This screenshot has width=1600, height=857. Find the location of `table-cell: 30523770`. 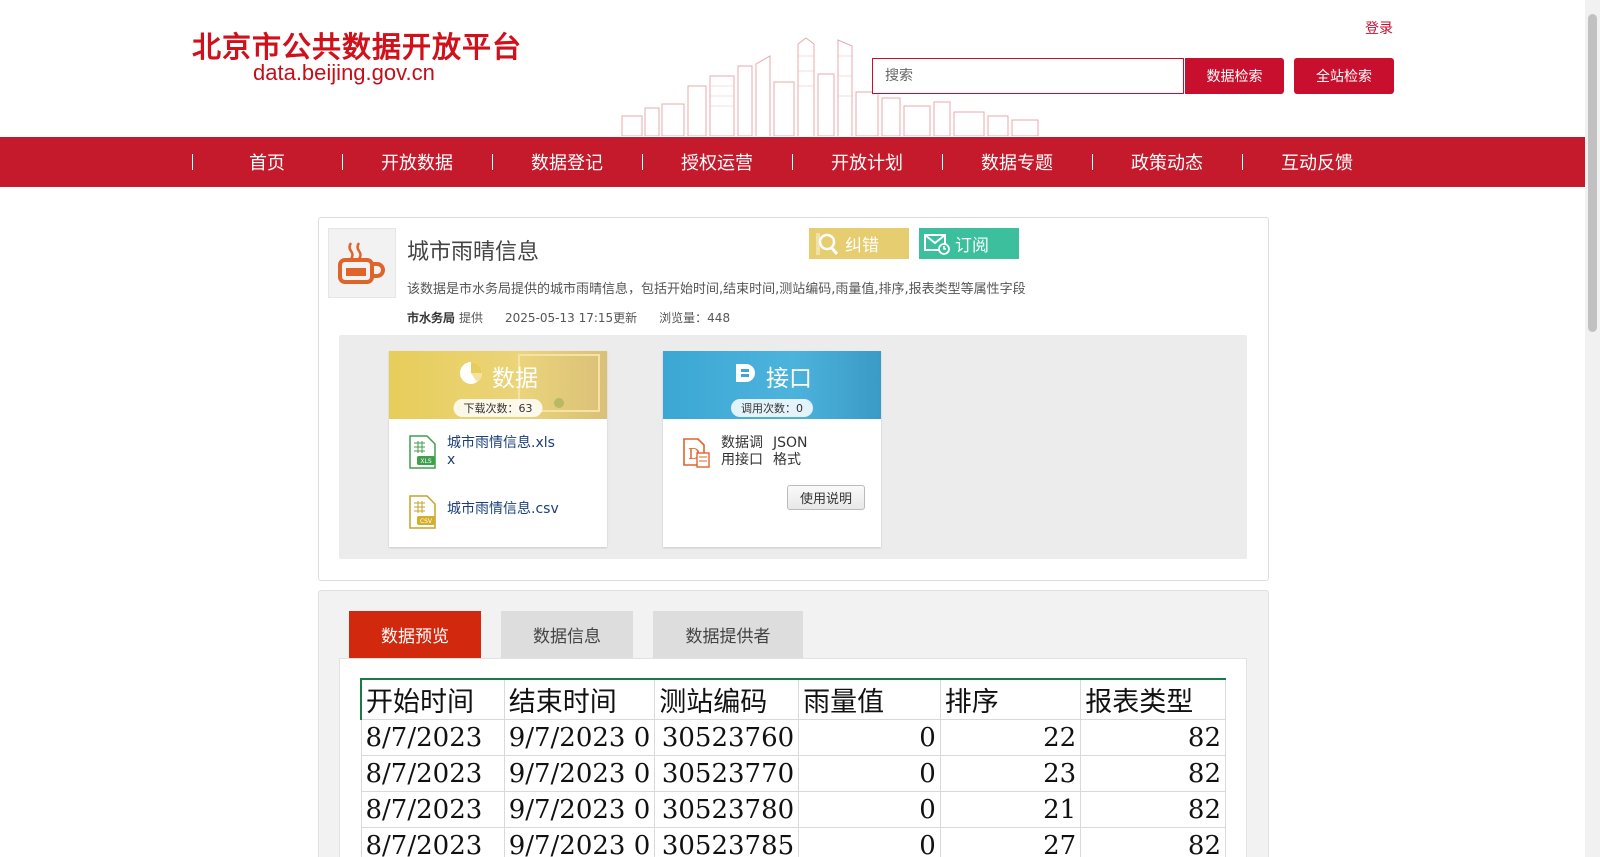

table-cell: 30523770 is located at coordinates (727, 773).